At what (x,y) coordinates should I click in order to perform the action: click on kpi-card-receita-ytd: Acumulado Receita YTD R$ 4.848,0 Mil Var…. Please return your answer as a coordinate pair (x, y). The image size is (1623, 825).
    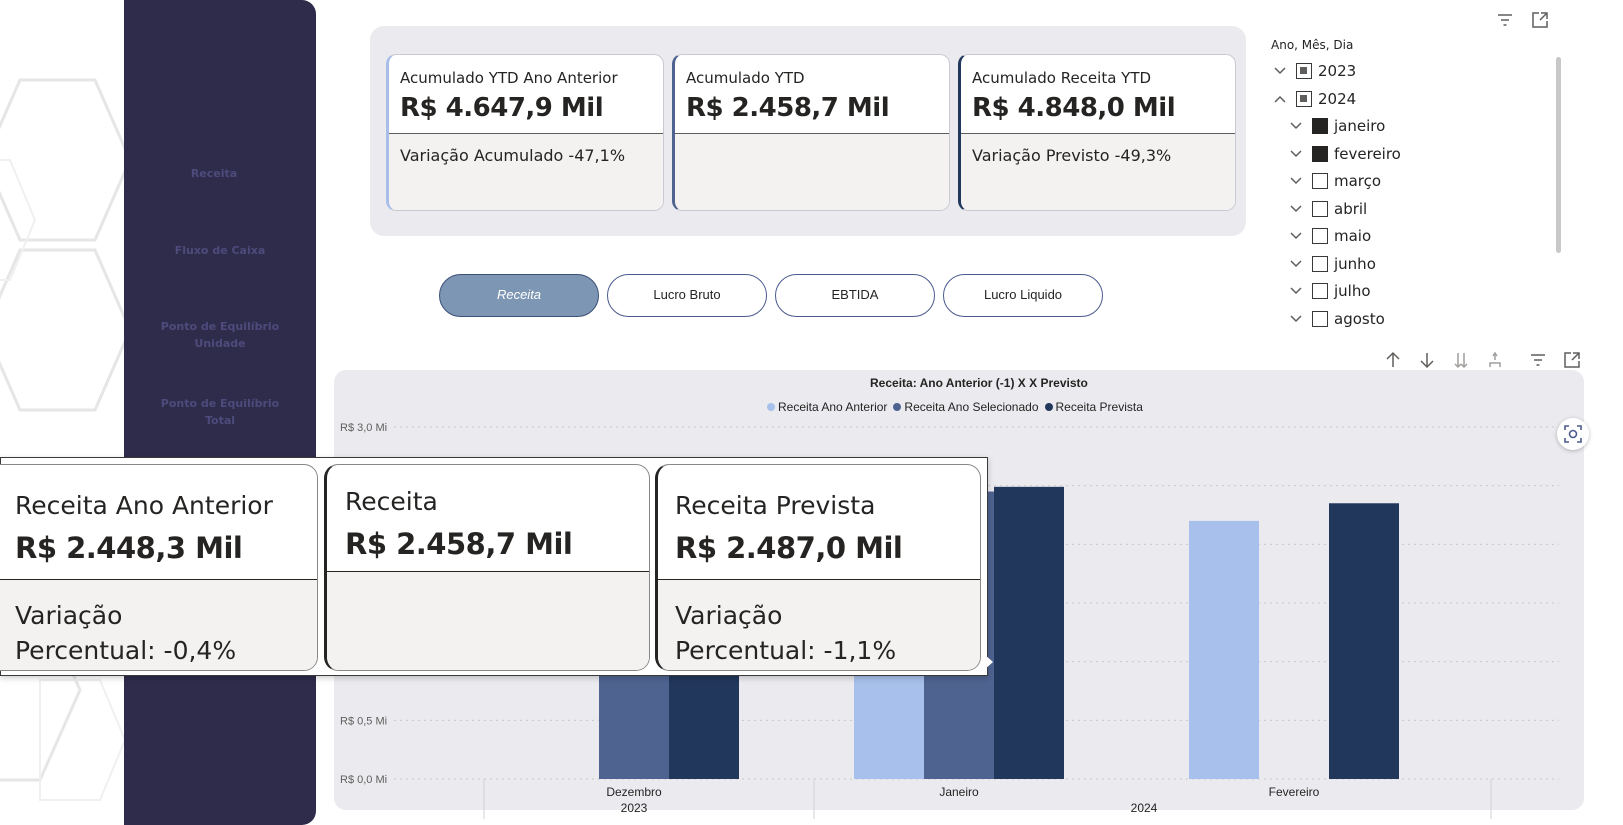
    Looking at the image, I should click on (1097, 132).